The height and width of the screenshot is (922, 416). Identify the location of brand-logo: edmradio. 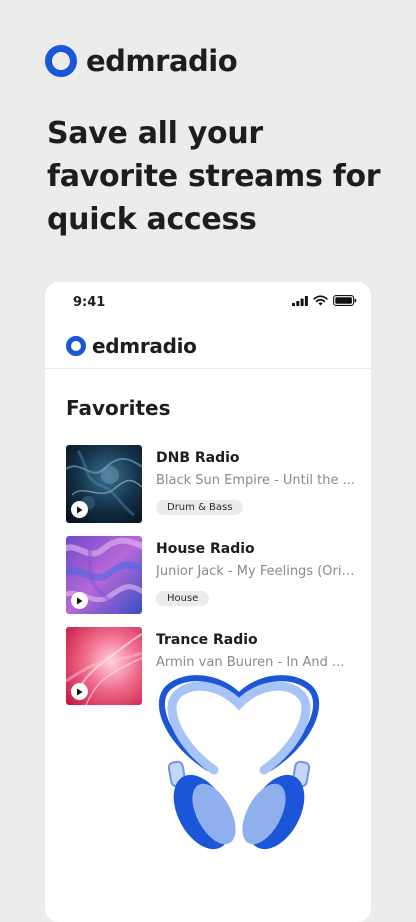
(141, 61).